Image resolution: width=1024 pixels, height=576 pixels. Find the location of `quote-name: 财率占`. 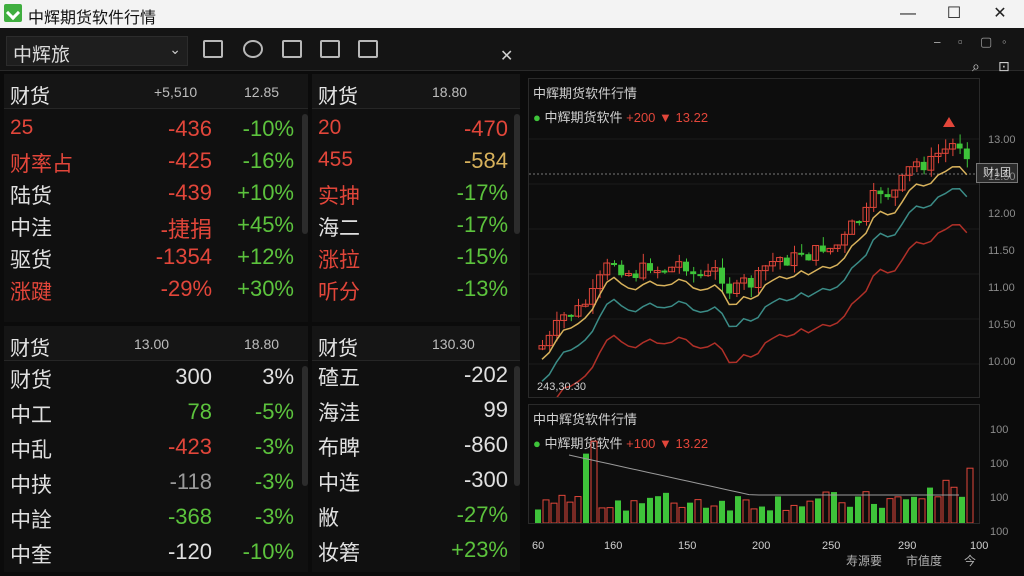

quote-name: 财率占 is located at coordinates (41, 164).